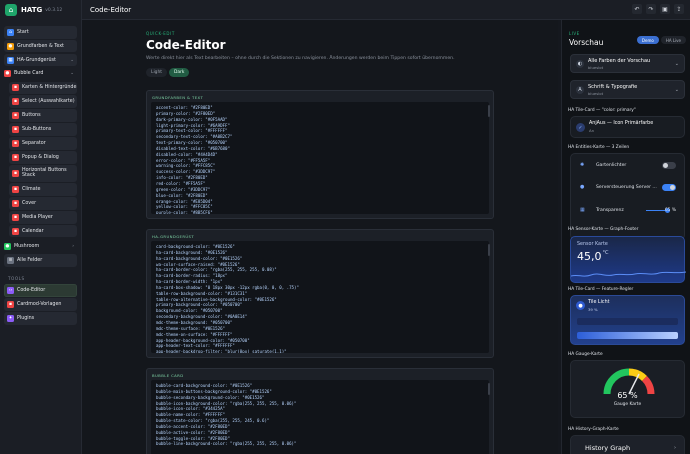 The height and width of the screenshot is (454, 690). Describe the element at coordinates (580, 127) in the screenshot. I see `check-icon: ✓` at that location.